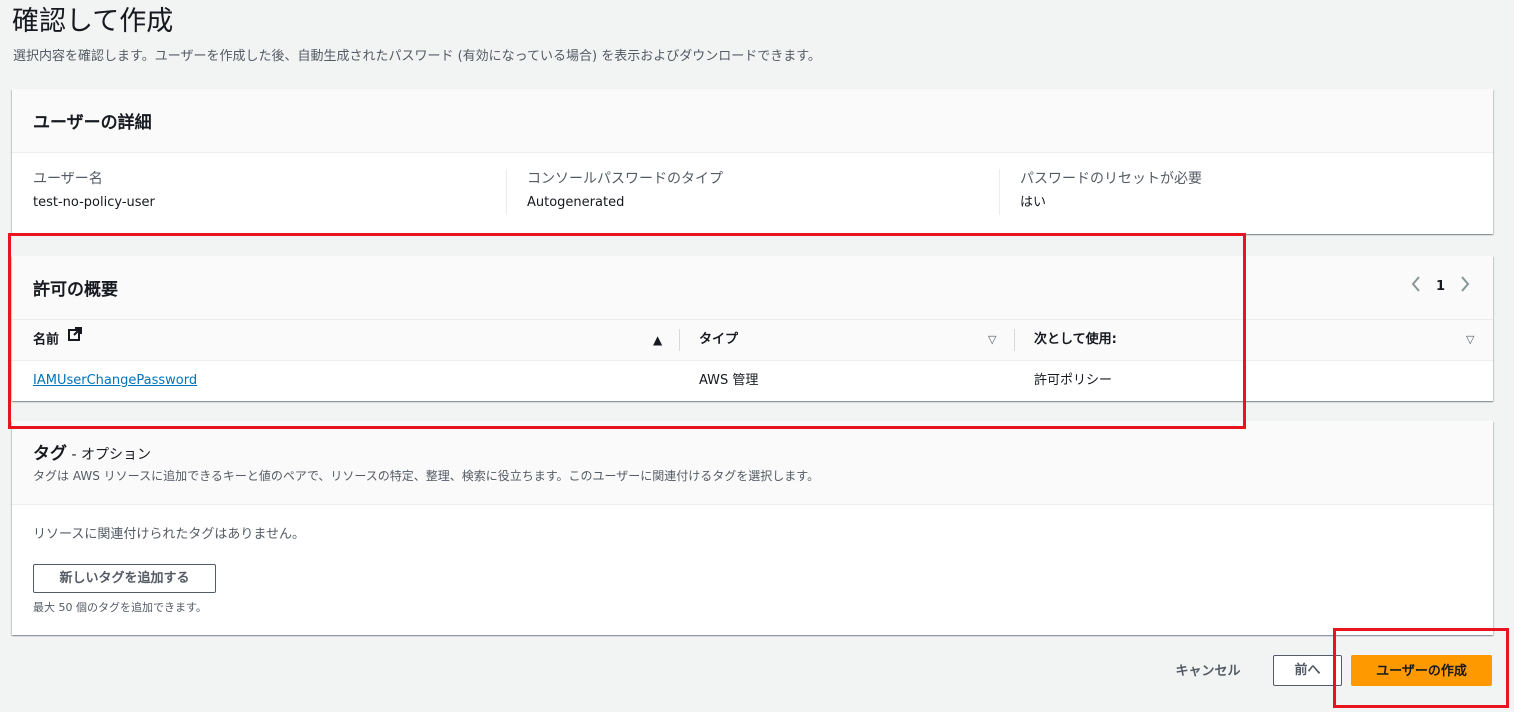 The height and width of the screenshot is (712, 1514). Describe the element at coordinates (120, 607) in the screenshot. I see `tags-limit-text: 最大 50 個のタグを追加できます。` at that location.